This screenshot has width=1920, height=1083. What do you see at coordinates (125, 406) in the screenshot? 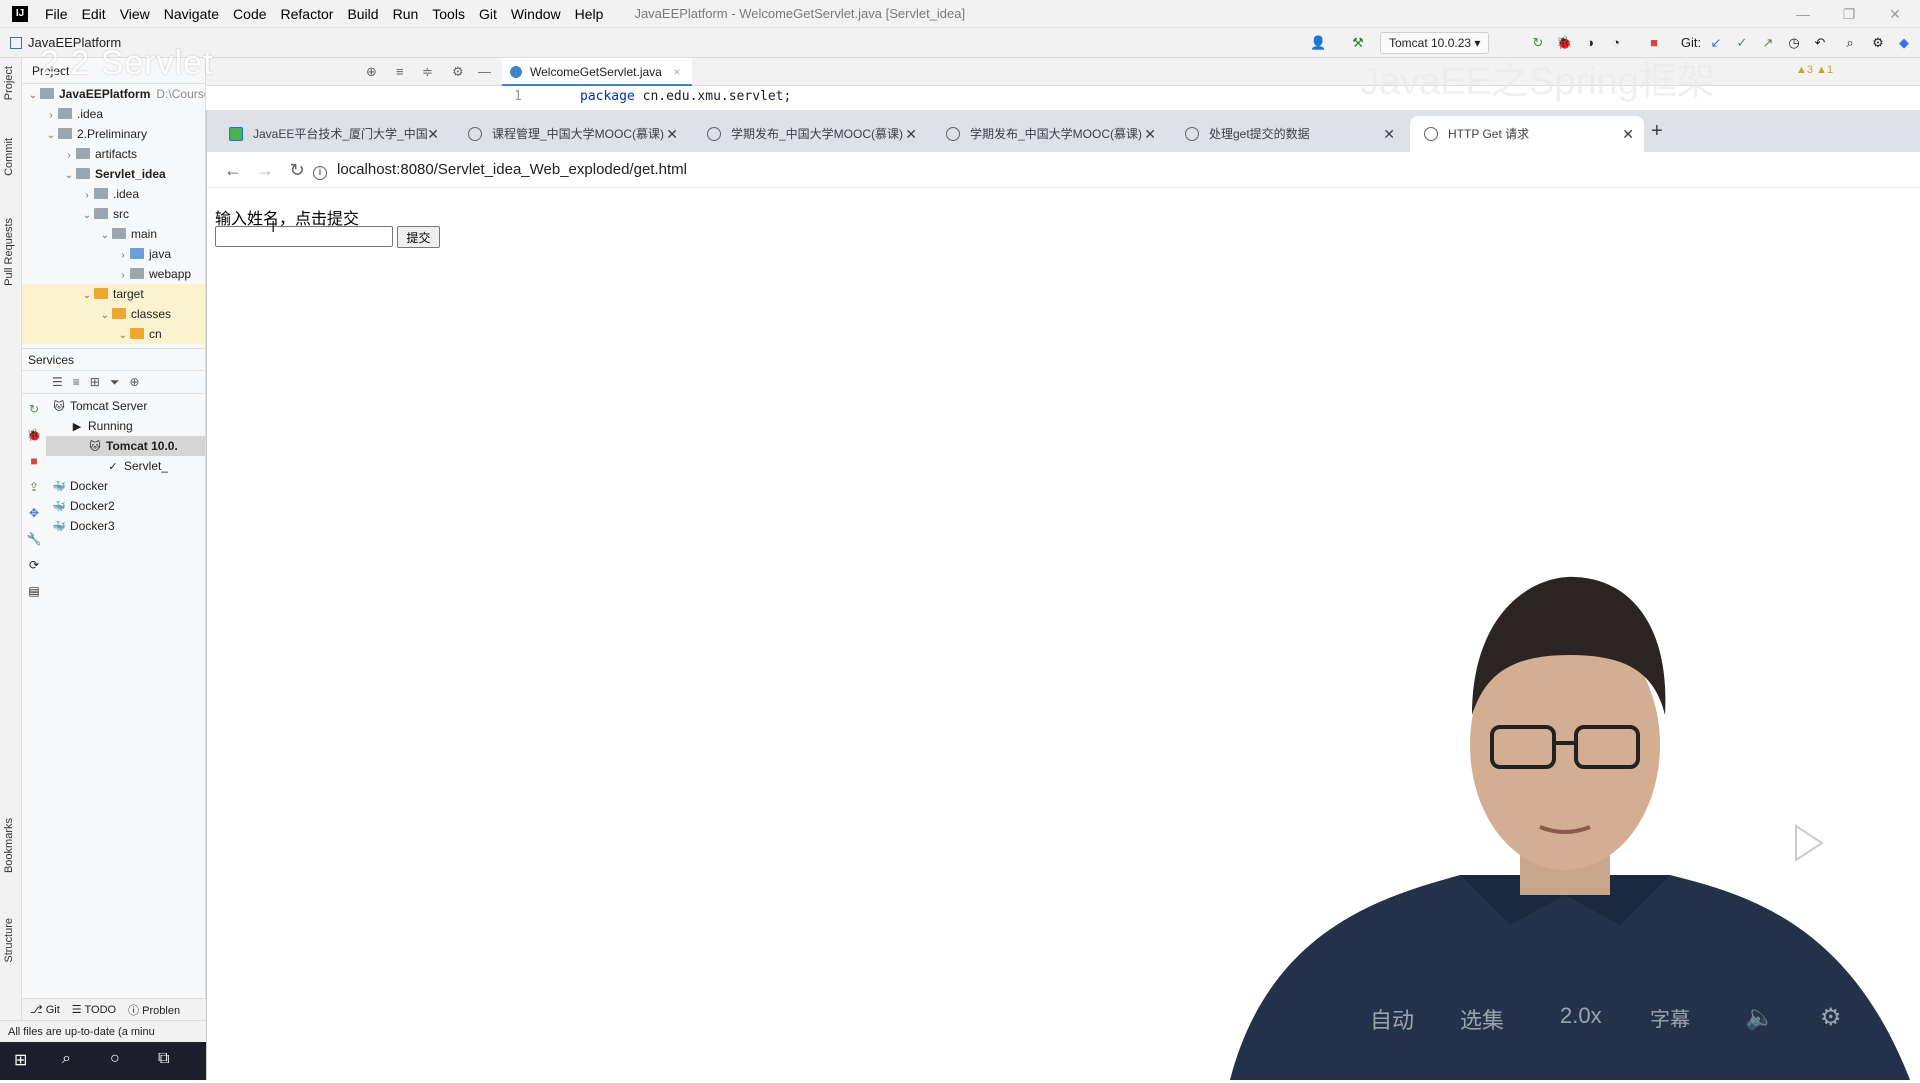
I see `service-item: 🐱 Tomcat Server` at bounding box center [125, 406].